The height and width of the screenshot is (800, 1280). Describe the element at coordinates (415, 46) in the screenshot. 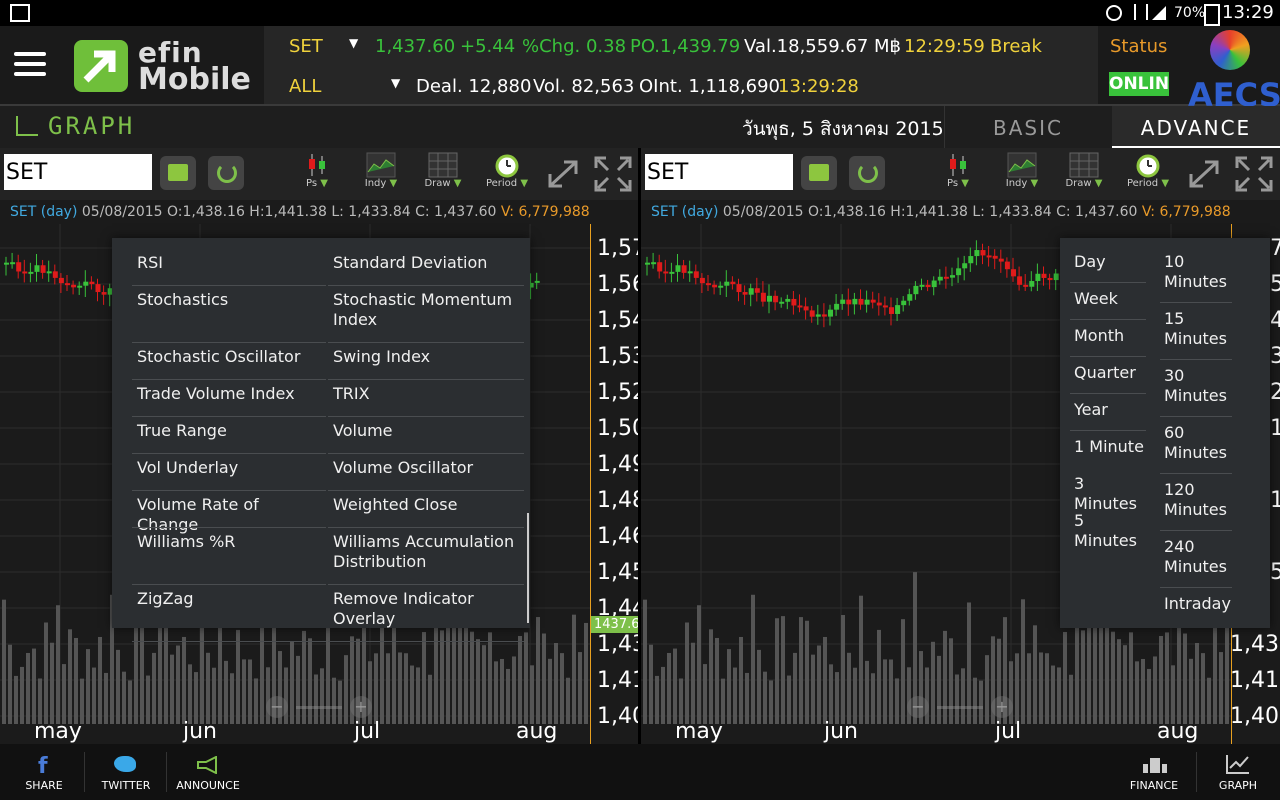

I see `last-price: 1,437.60` at that location.